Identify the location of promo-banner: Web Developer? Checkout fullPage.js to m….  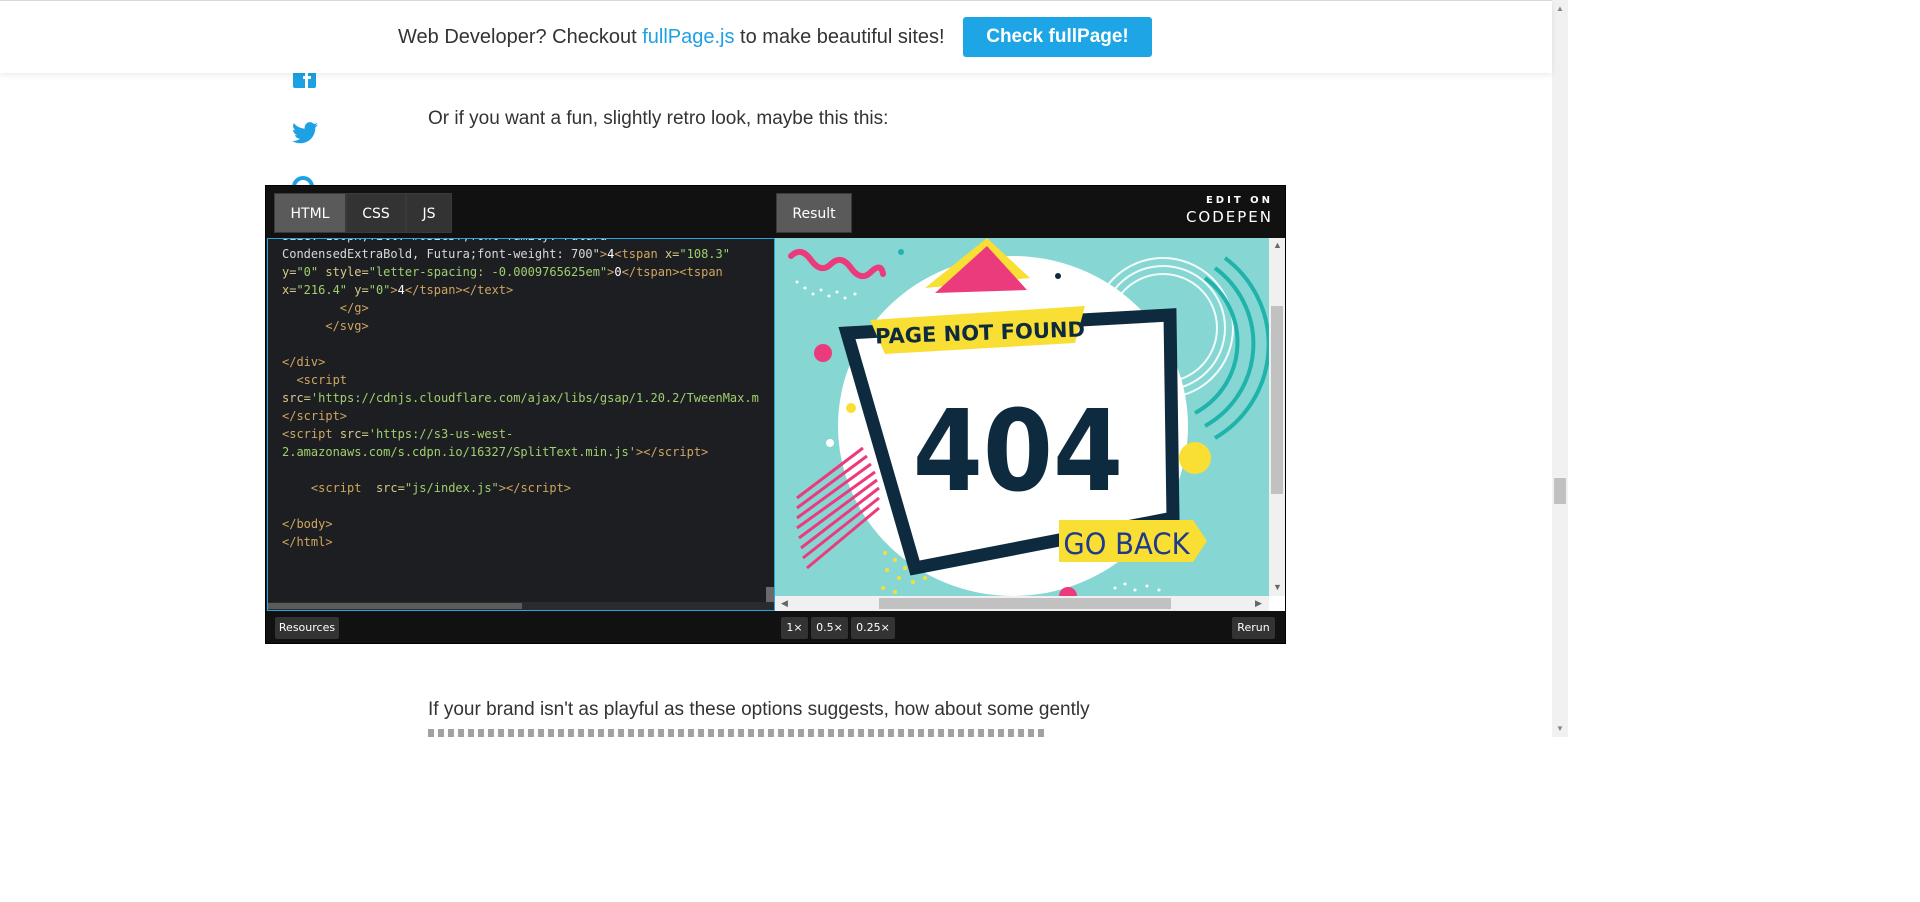
(776, 36).